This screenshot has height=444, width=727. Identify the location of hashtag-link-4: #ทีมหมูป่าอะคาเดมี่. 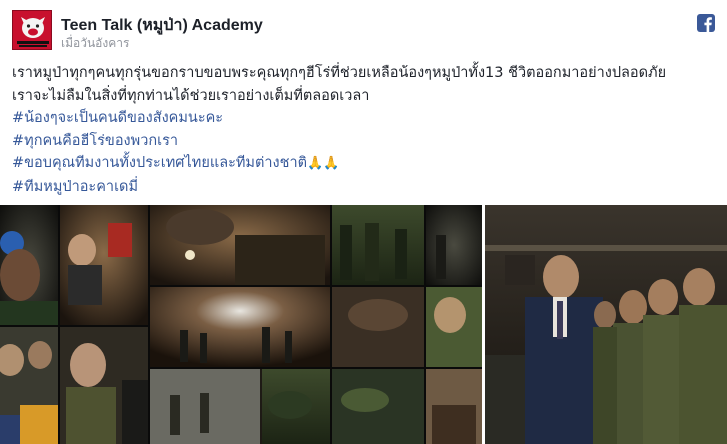
(364, 187).